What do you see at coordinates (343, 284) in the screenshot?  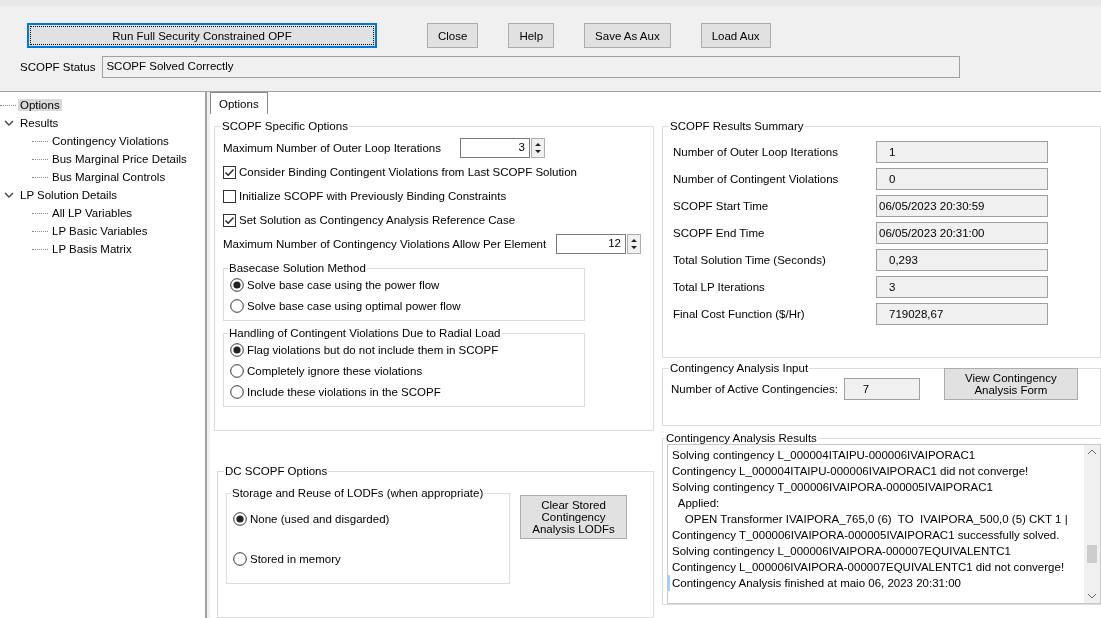 I see `radio-label: Solve base case using the power flow` at bounding box center [343, 284].